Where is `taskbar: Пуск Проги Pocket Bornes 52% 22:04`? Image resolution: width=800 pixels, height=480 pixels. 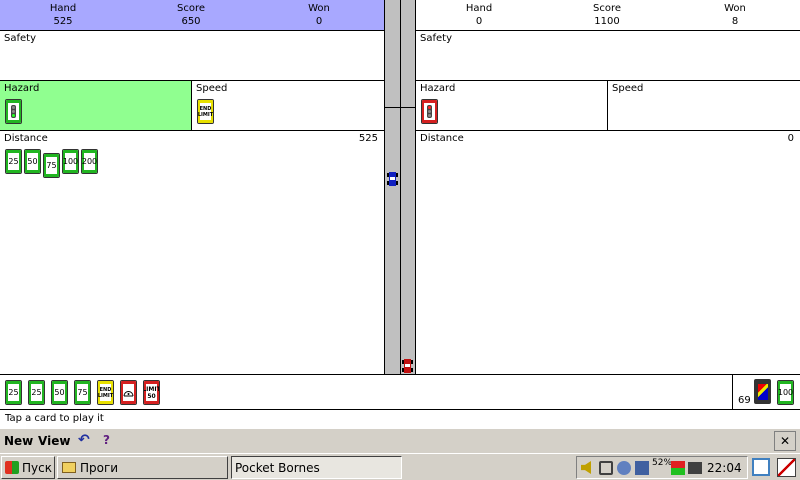
taskbar: Пуск Проги Pocket Bornes 52% 22:04 is located at coordinates (400, 466).